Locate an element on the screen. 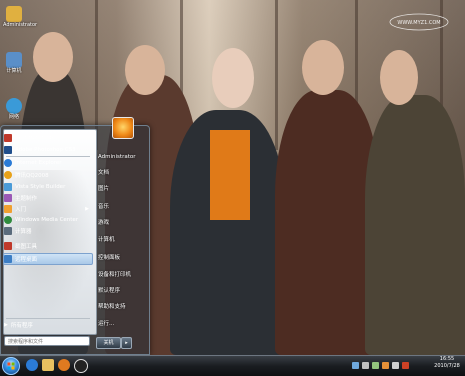  getting-started-icon is located at coordinates (8, 209).